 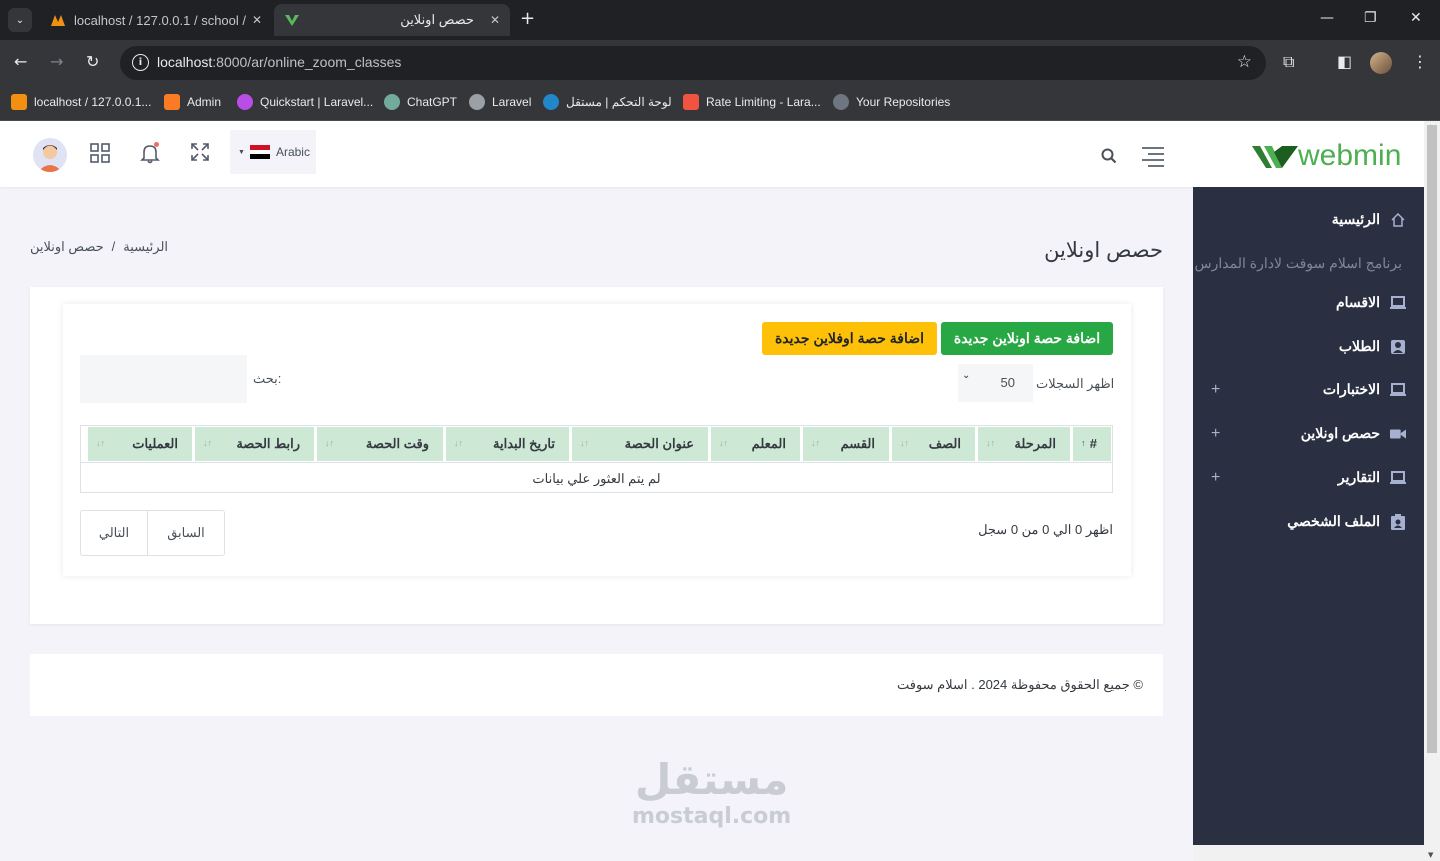 What do you see at coordinates (420, 102) in the screenshot?
I see `bookmark-item: ChatGPT` at bounding box center [420, 102].